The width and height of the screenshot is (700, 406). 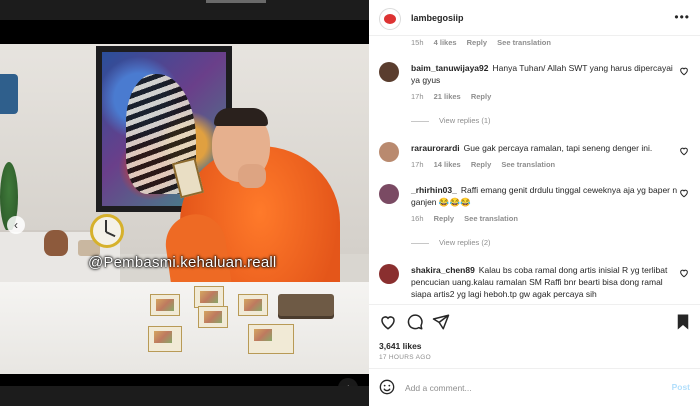 What do you see at coordinates (252, 176) in the screenshot?
I see `person-fist` at bounding box center [252, 176].